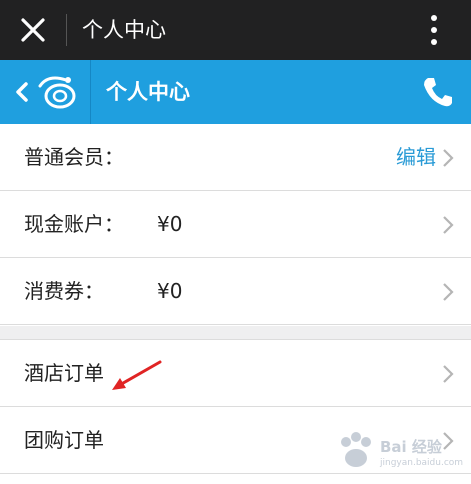 The image size is (471, 484). Describe the element at coordinates (170, 224) in the screenshot. I see `cash-account-value: ¥0` at that location.